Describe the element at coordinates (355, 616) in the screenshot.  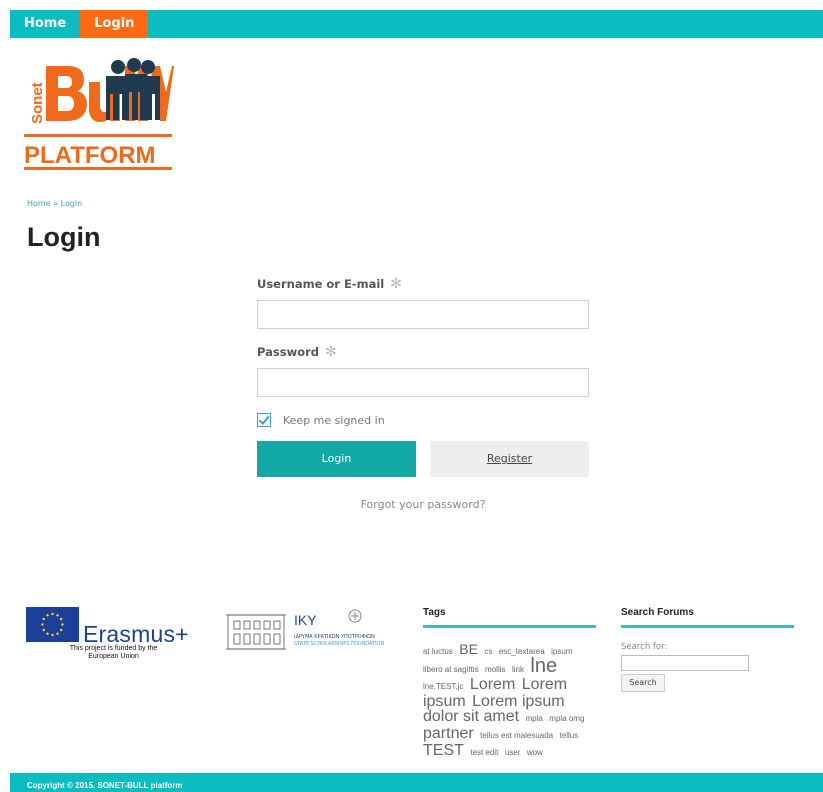
I see `greek-emblem-icon` at that location.